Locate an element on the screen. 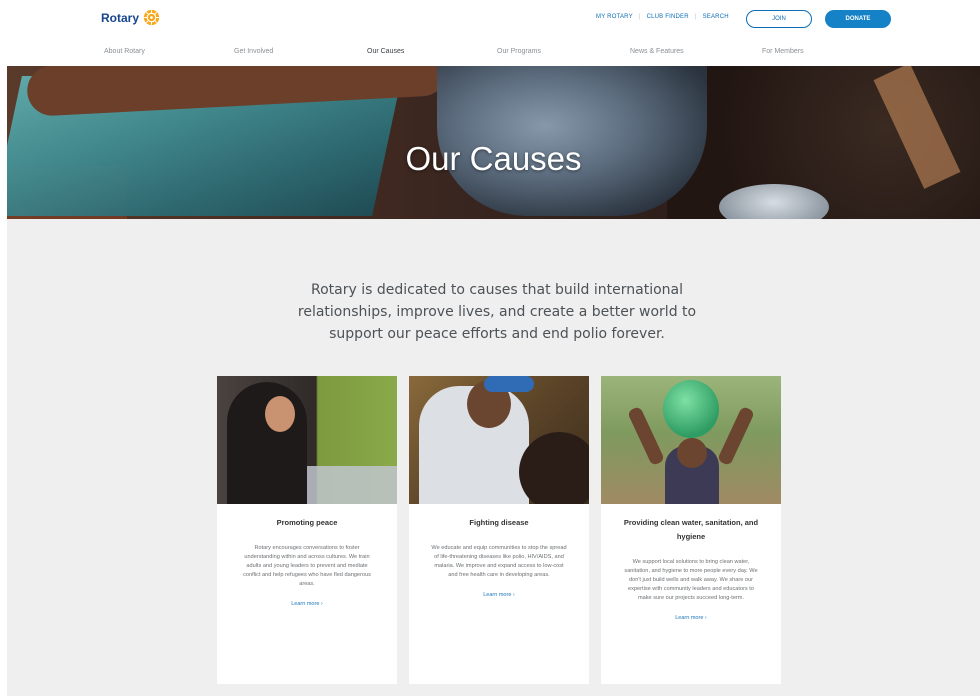 The height and width of the screenshot is (696, 980). search-link: SEARCH is located at coordinates (716, 17).